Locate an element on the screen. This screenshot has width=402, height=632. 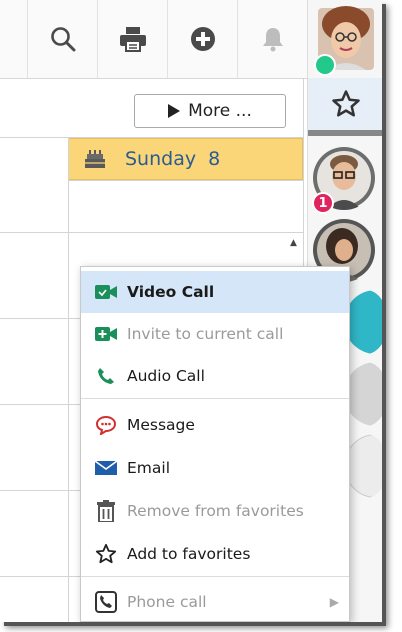
menu-item-label: Add to favorites is located at coordinates (189, 554).